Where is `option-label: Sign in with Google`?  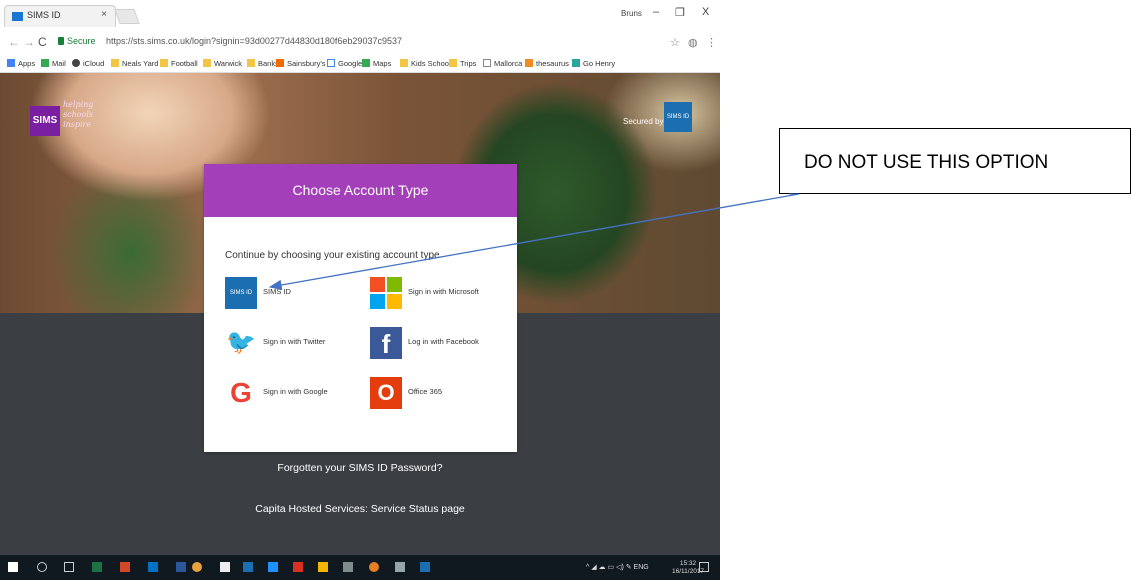
option-label: Sign in with Google is located at coordinates (295, 391).